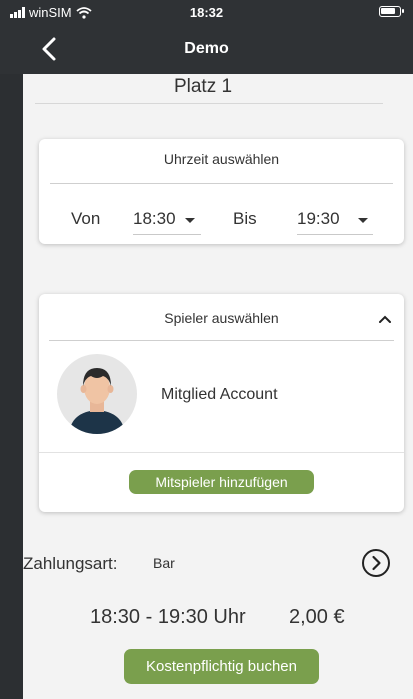 This screenshot has width=413, height=699. I want to click on from-time-value: 18:30, so click(154, 218).